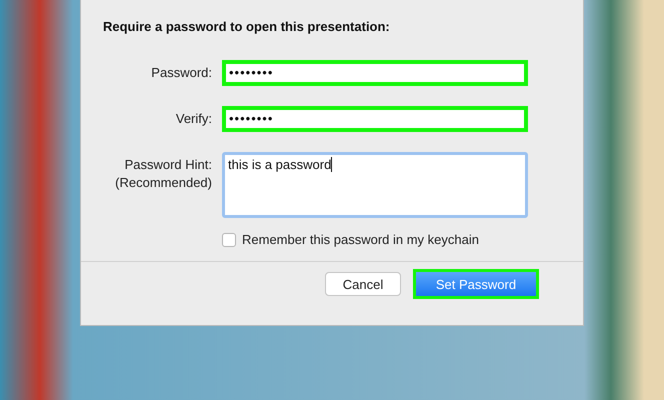  What do you see at coordinates (229, 239) in the screenshot?
I see `checkbox` at bounding box center [229, 239].